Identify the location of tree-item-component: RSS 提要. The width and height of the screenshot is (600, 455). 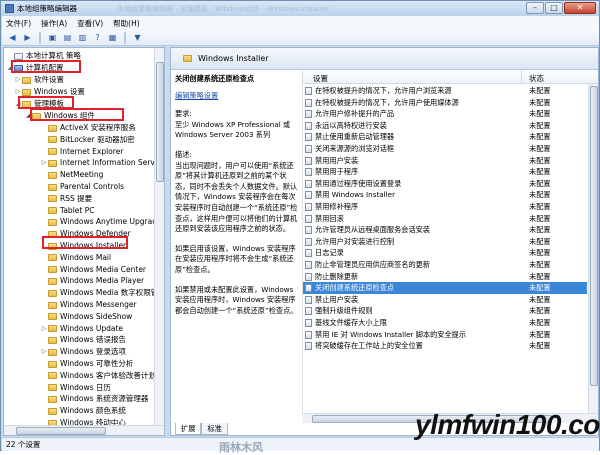
(66, 199).